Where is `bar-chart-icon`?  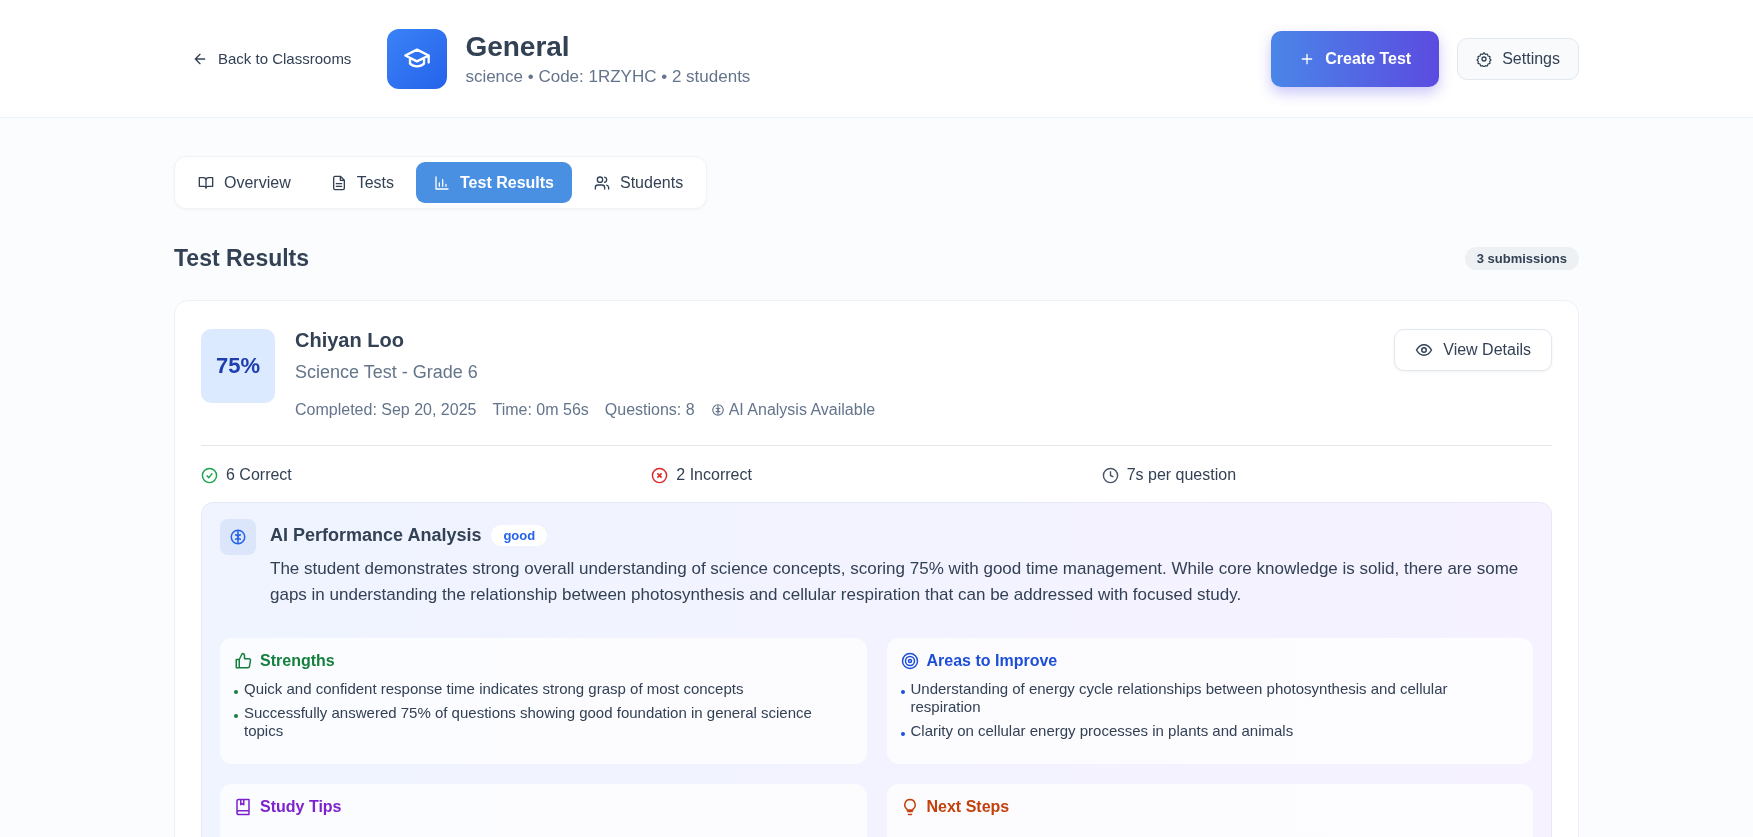
bar-chart-icon is located at coordinates (442, 182).